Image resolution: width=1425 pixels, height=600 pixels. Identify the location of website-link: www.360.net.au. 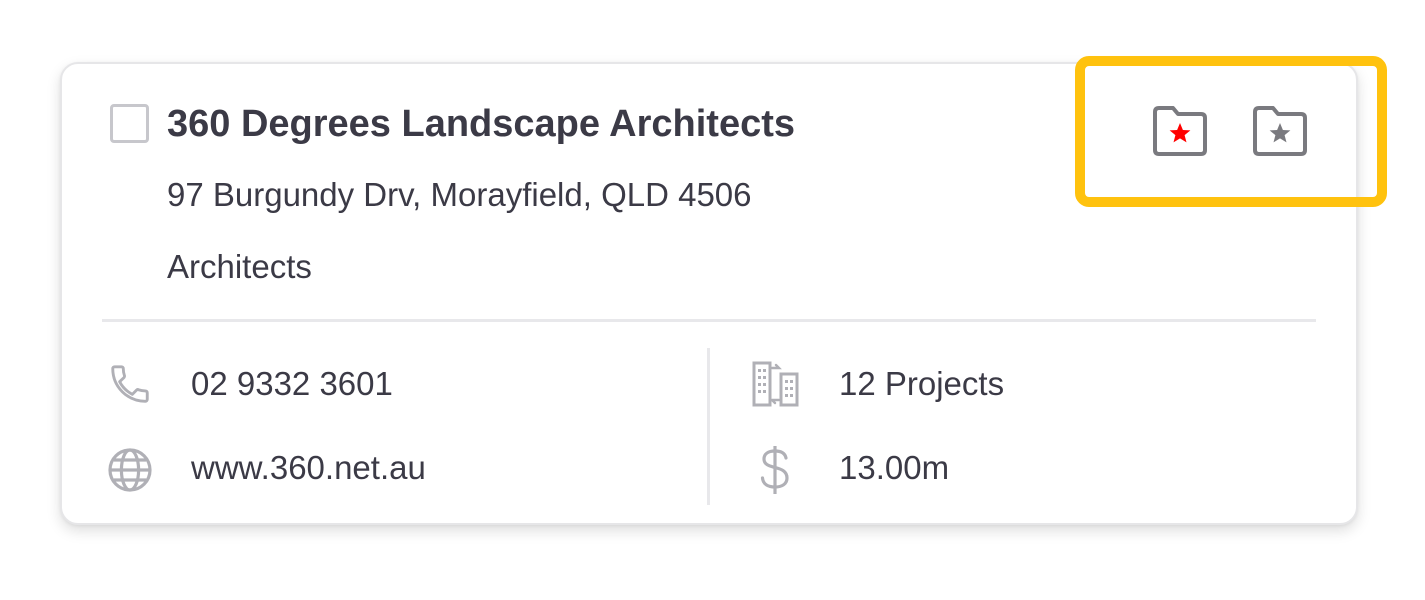
(308, 468).